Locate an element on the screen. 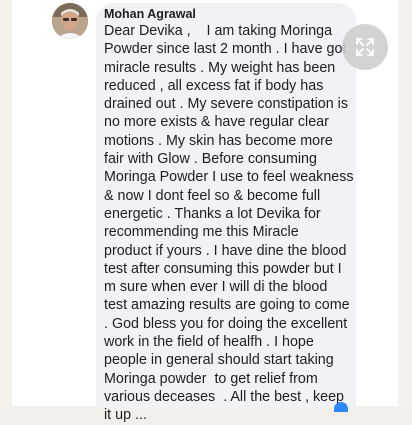 The height and width of the screenshot is (425, 412). avatar-photo is located at coordinates (70, 21).